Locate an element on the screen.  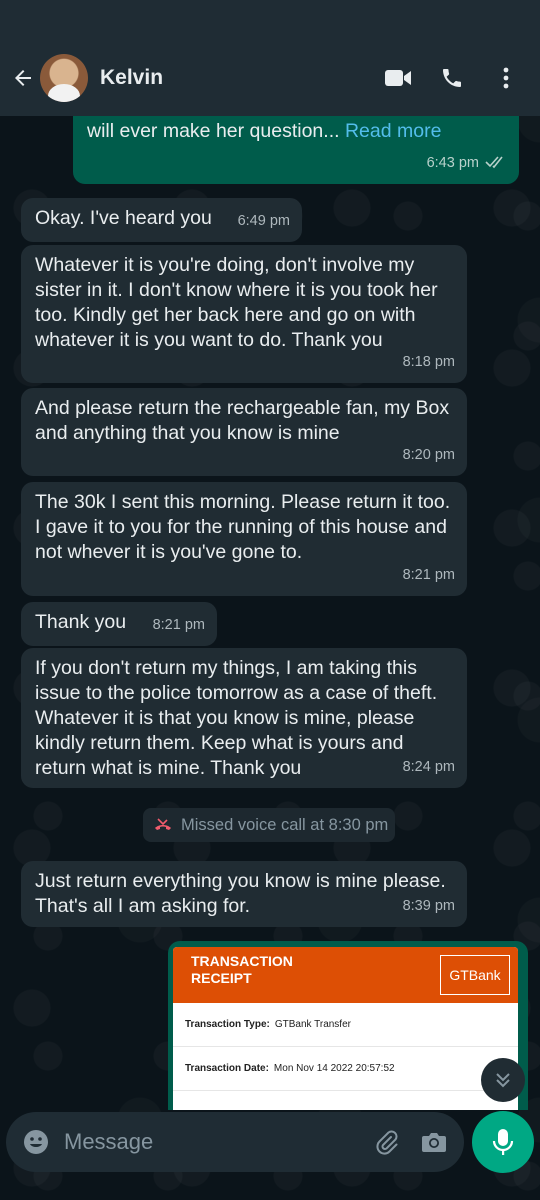
attach-icon is located at coordinates (386, 1142).